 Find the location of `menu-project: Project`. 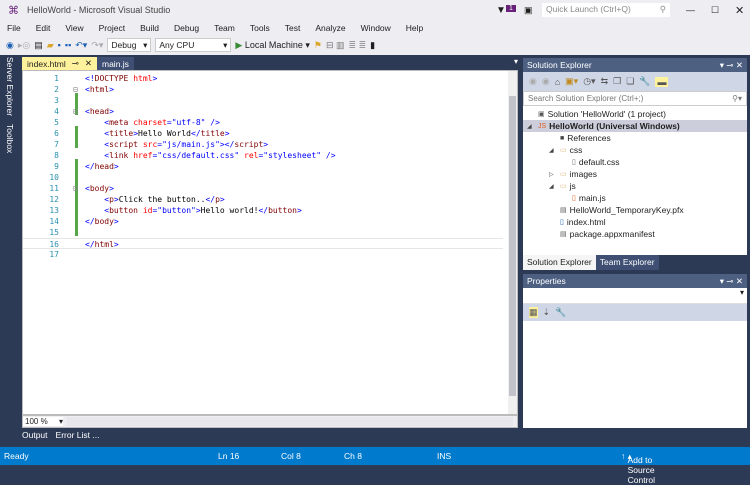

menu-project: Project is located at coordinates (112, 28).